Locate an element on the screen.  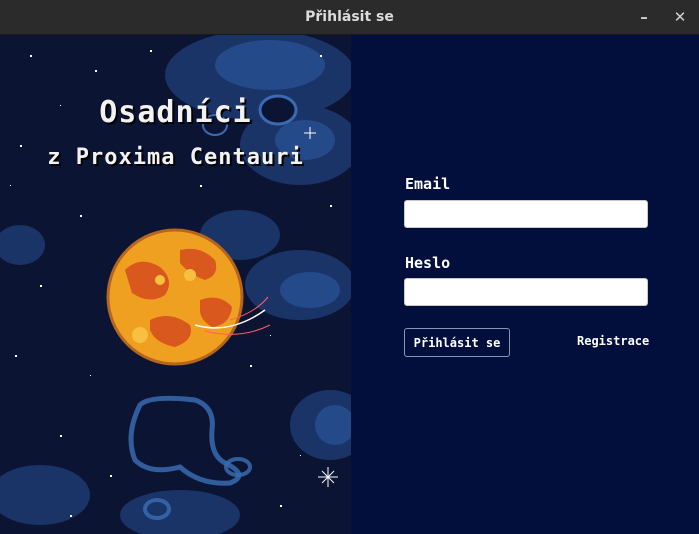
password-label: Heslo is located at coordinates (428, 263).